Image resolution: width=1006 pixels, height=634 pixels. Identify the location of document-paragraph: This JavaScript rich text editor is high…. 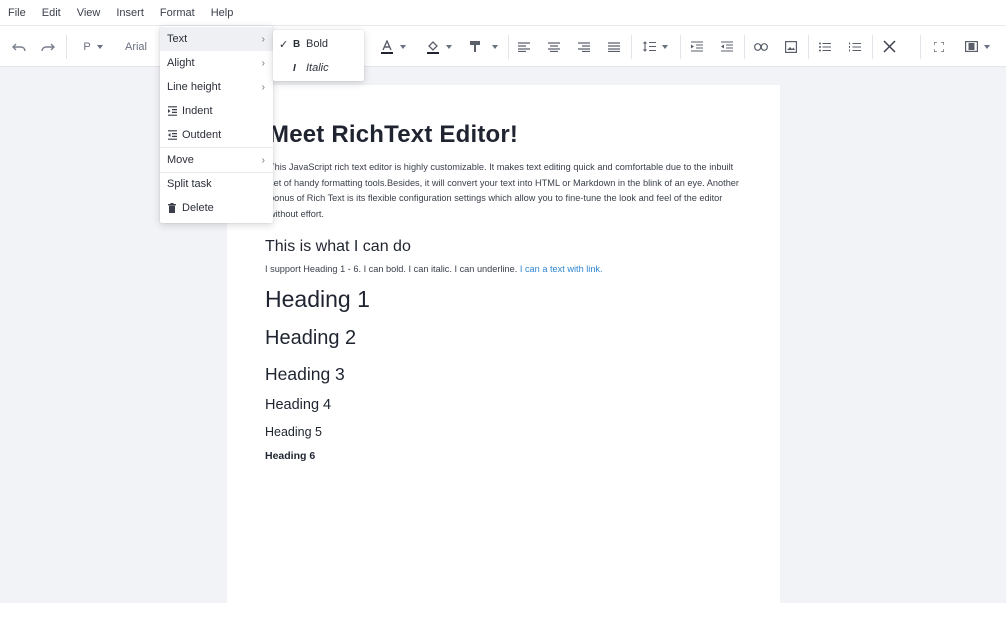
(504, 191).